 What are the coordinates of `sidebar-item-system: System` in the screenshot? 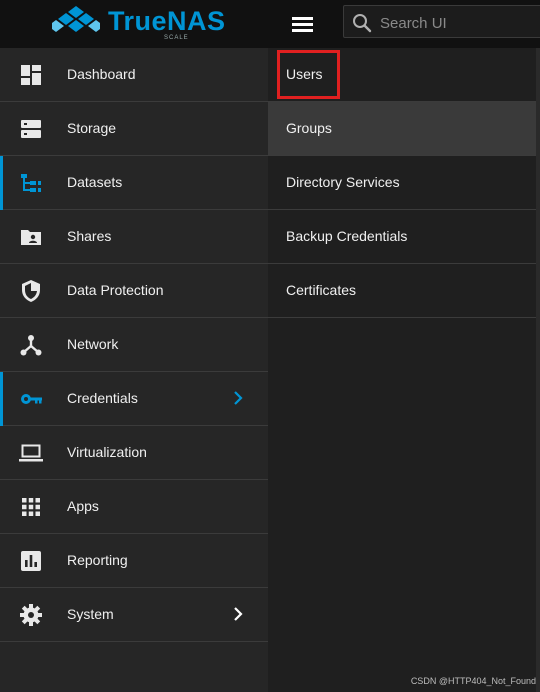 It's located at (134, 615).